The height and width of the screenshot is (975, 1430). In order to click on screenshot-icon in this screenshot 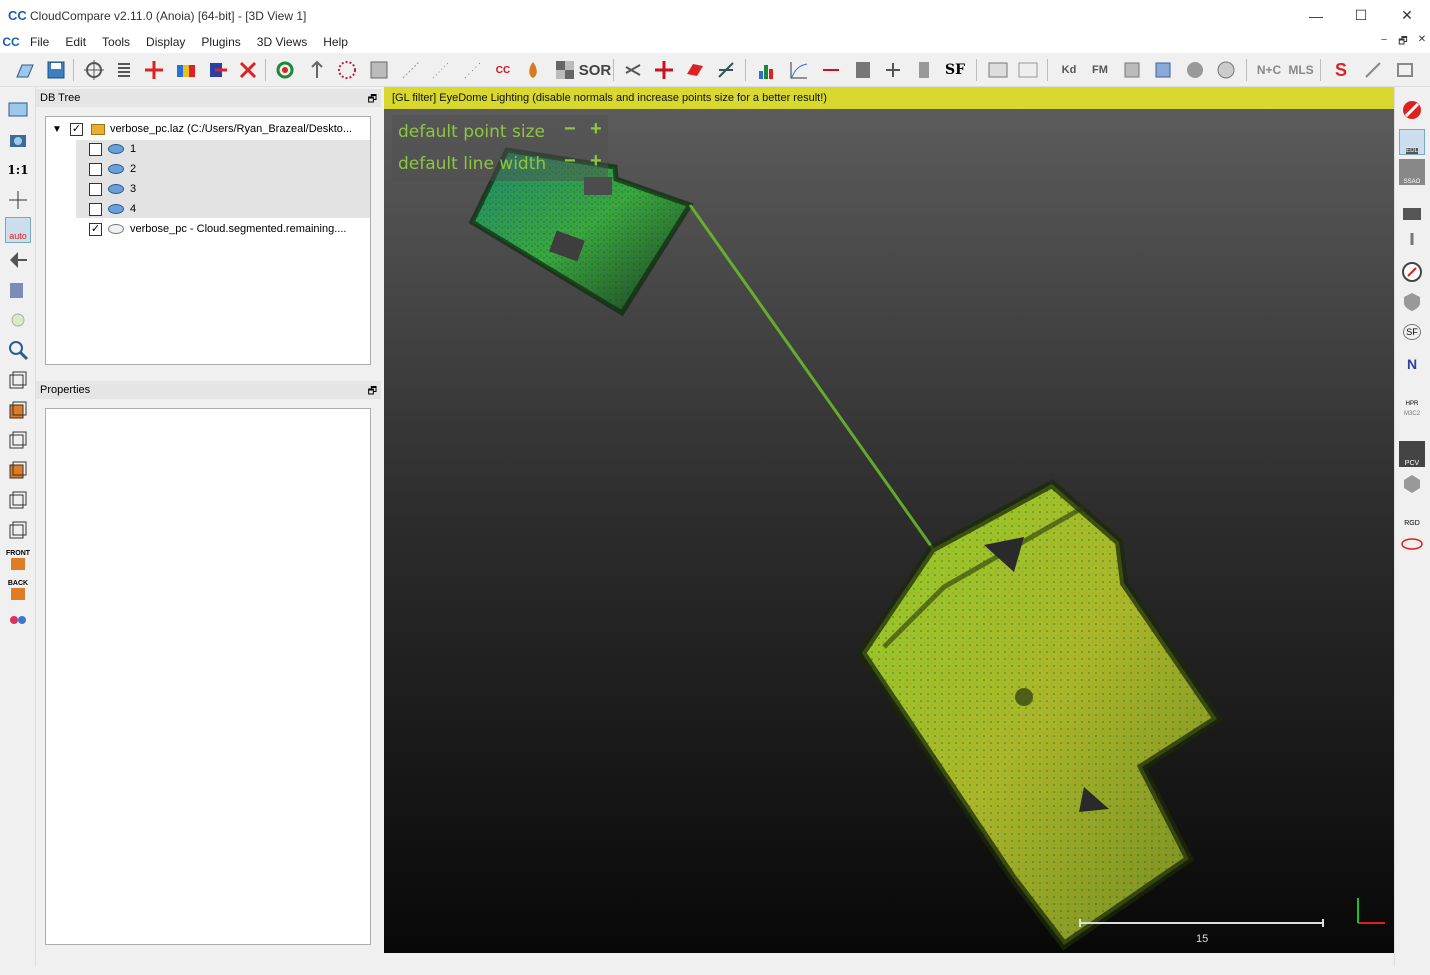, I will do `click(18, 110)`.